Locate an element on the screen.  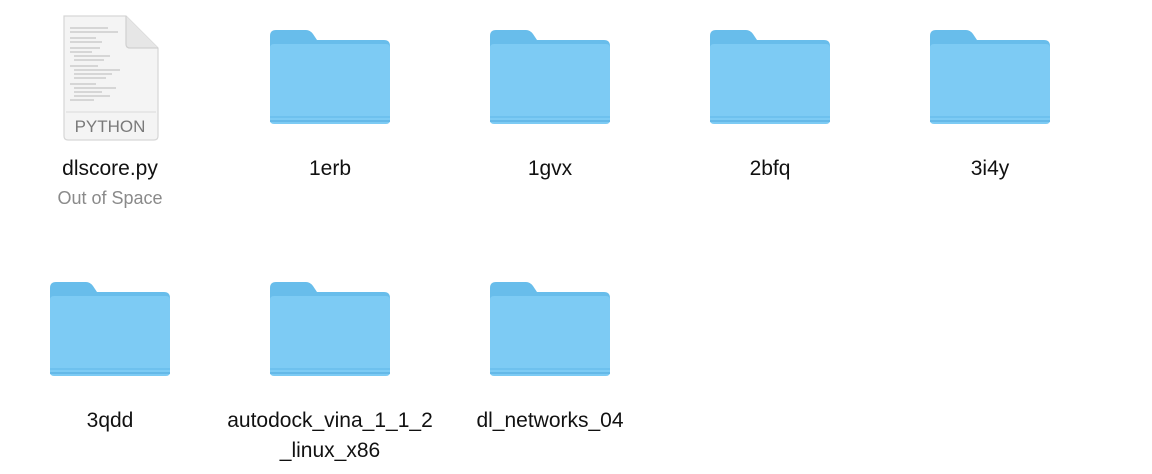
python-file-icon: PYTHON is located at coordinates (110, 82).